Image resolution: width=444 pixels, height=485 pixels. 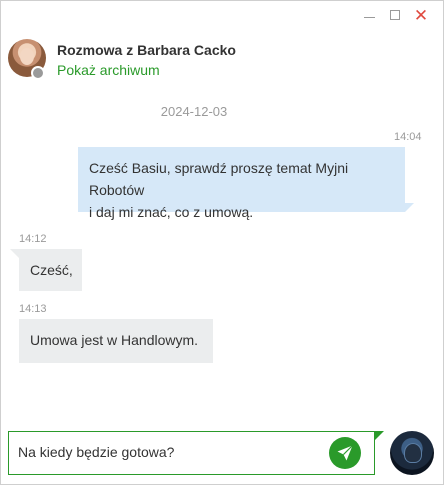 I want to click on date-separator: 2024-12-03, so click(x=194, y=111).